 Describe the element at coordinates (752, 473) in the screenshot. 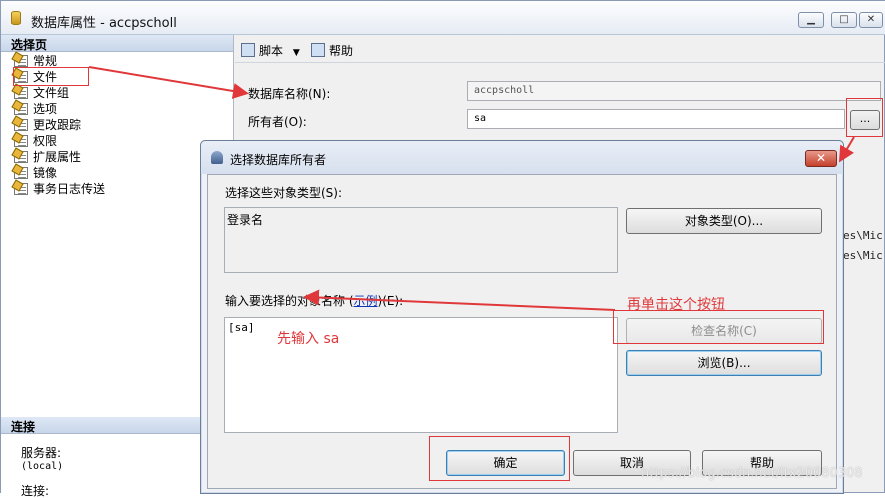

I see `watermark: https://blog.csdn.net/ltx20080308` at that location.